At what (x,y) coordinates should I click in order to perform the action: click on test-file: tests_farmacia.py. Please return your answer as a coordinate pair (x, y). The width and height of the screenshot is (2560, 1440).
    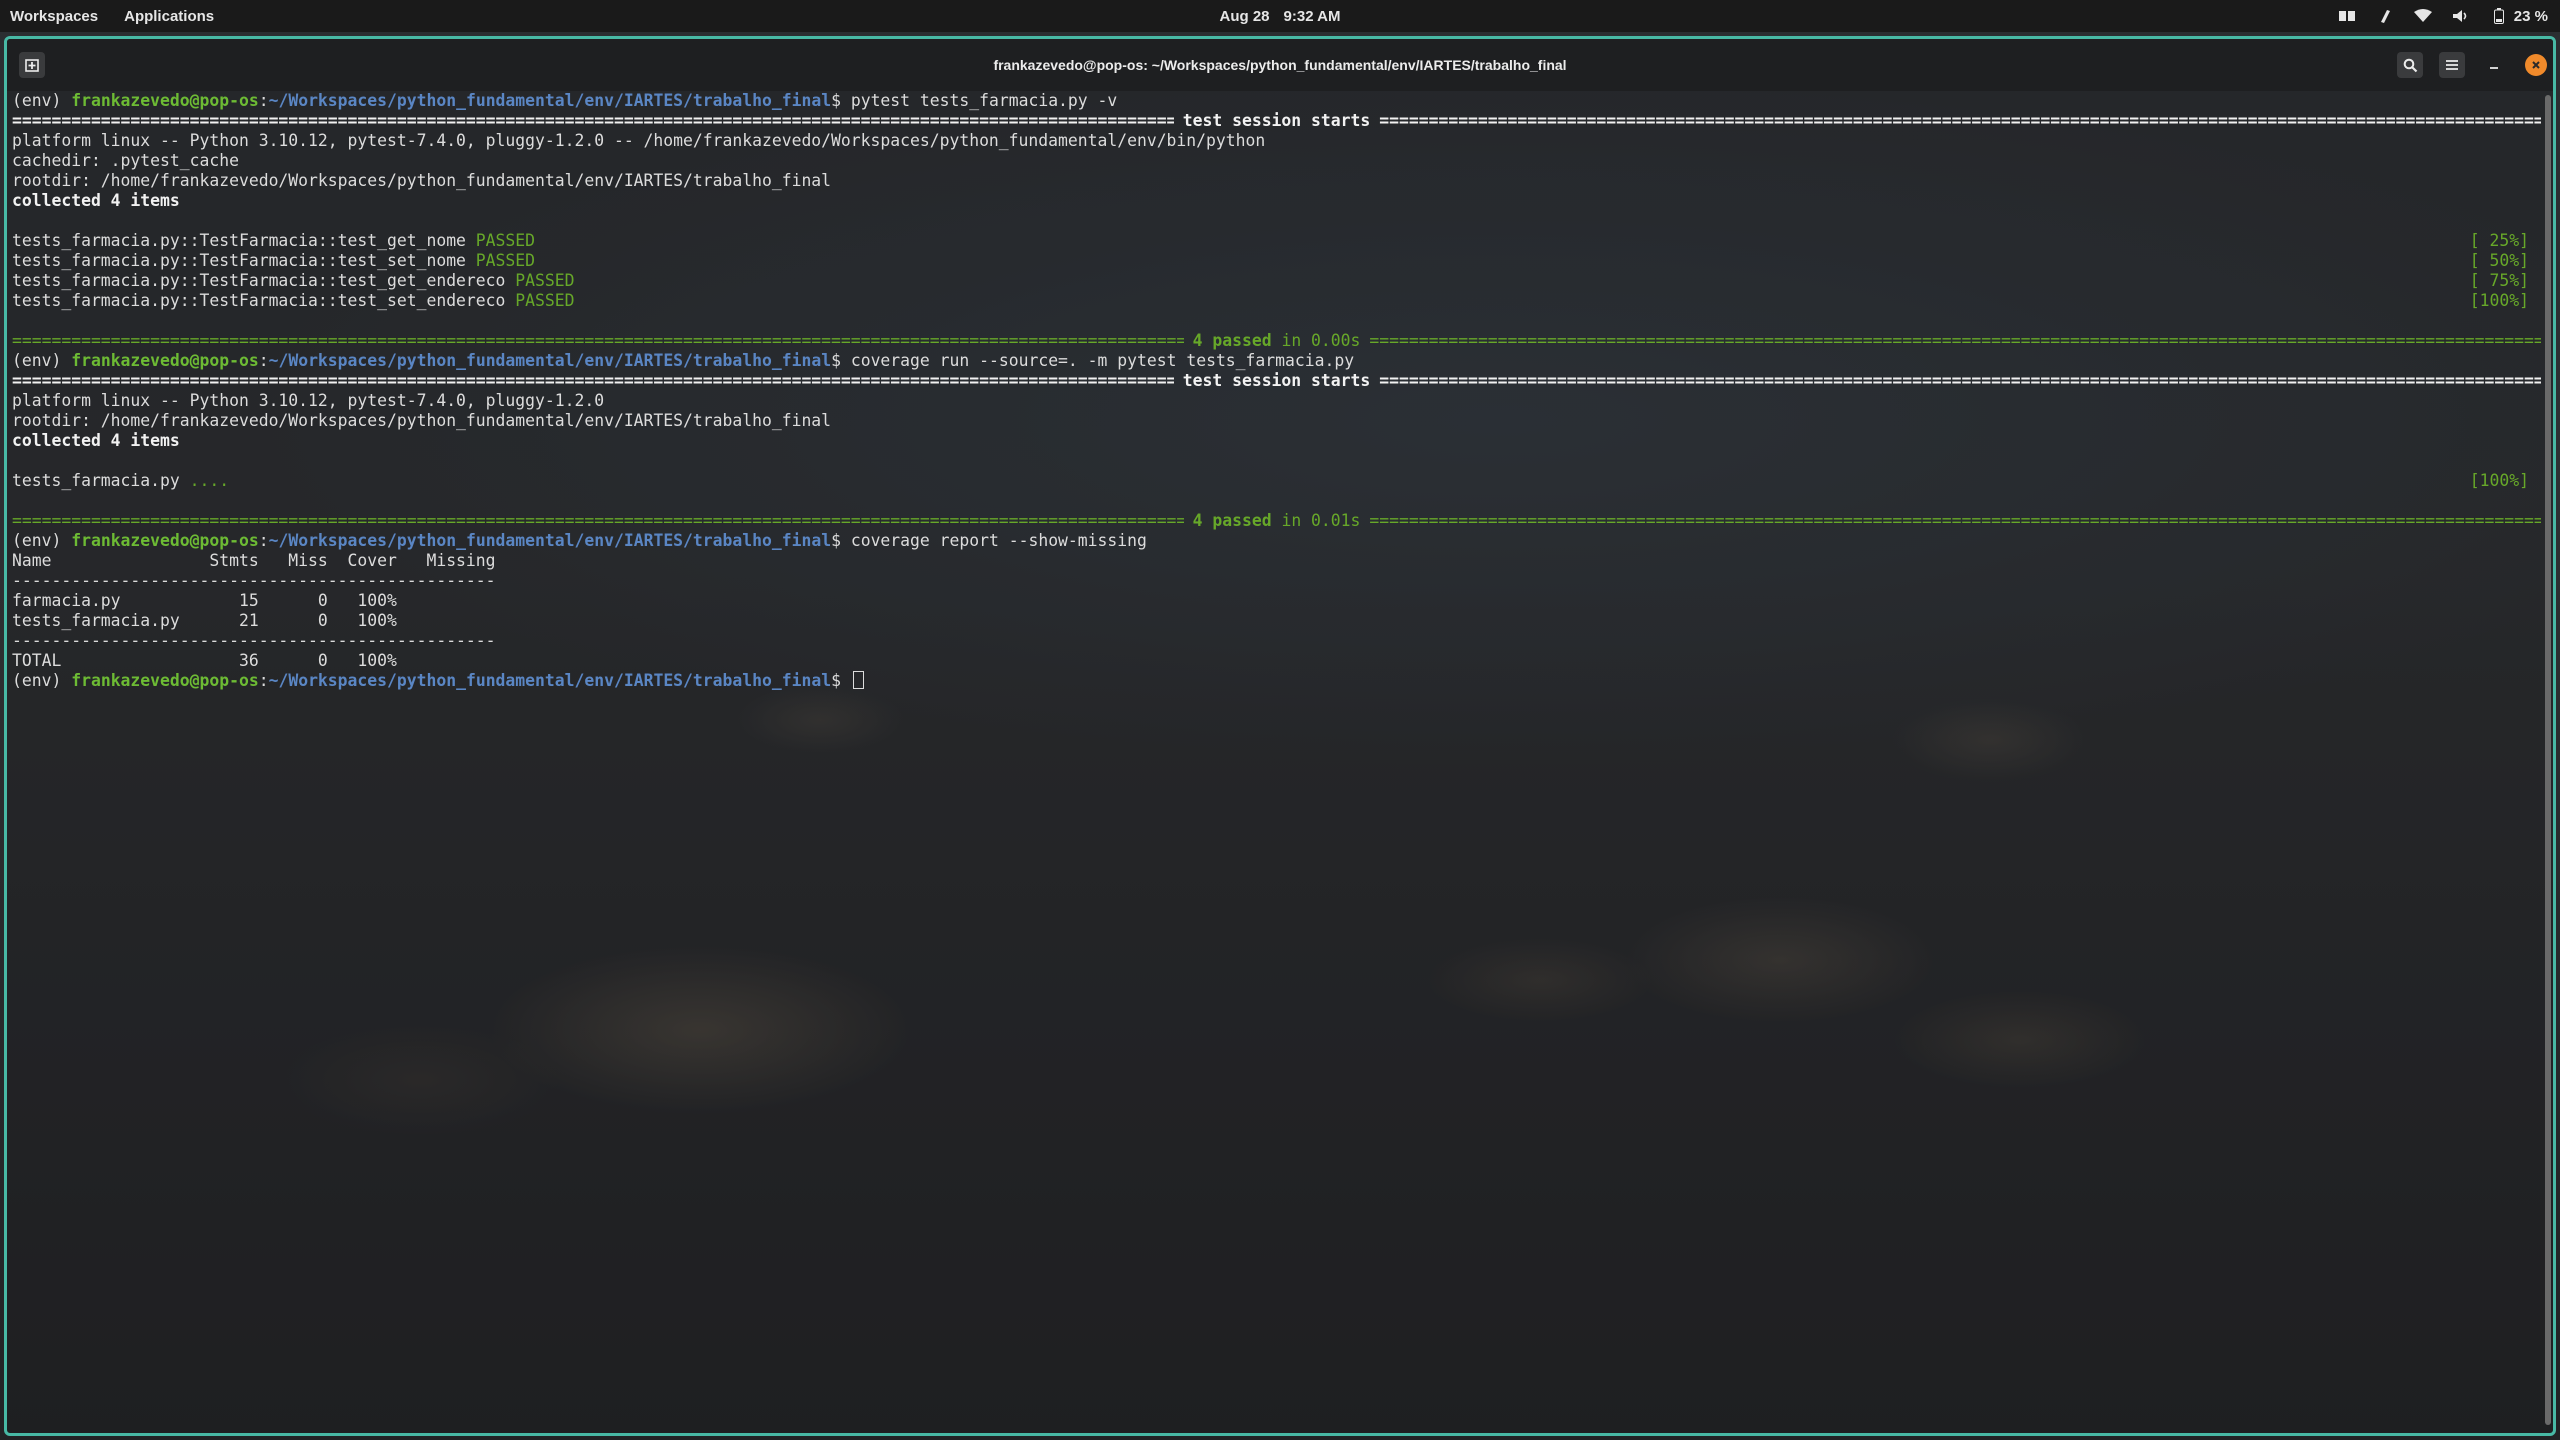
    Looking at the image, I should click on (101, 480).